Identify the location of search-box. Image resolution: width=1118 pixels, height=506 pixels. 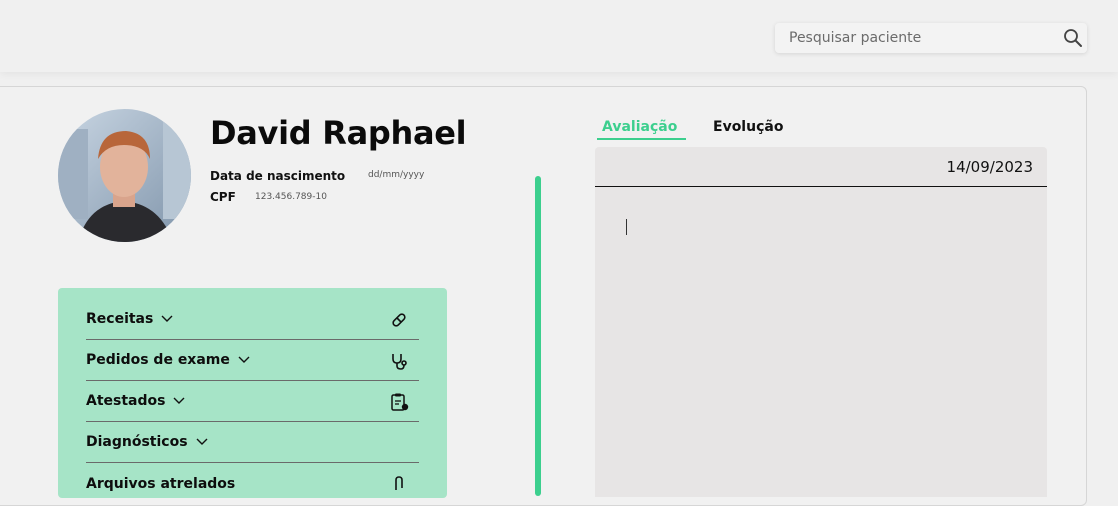
(931, 38).